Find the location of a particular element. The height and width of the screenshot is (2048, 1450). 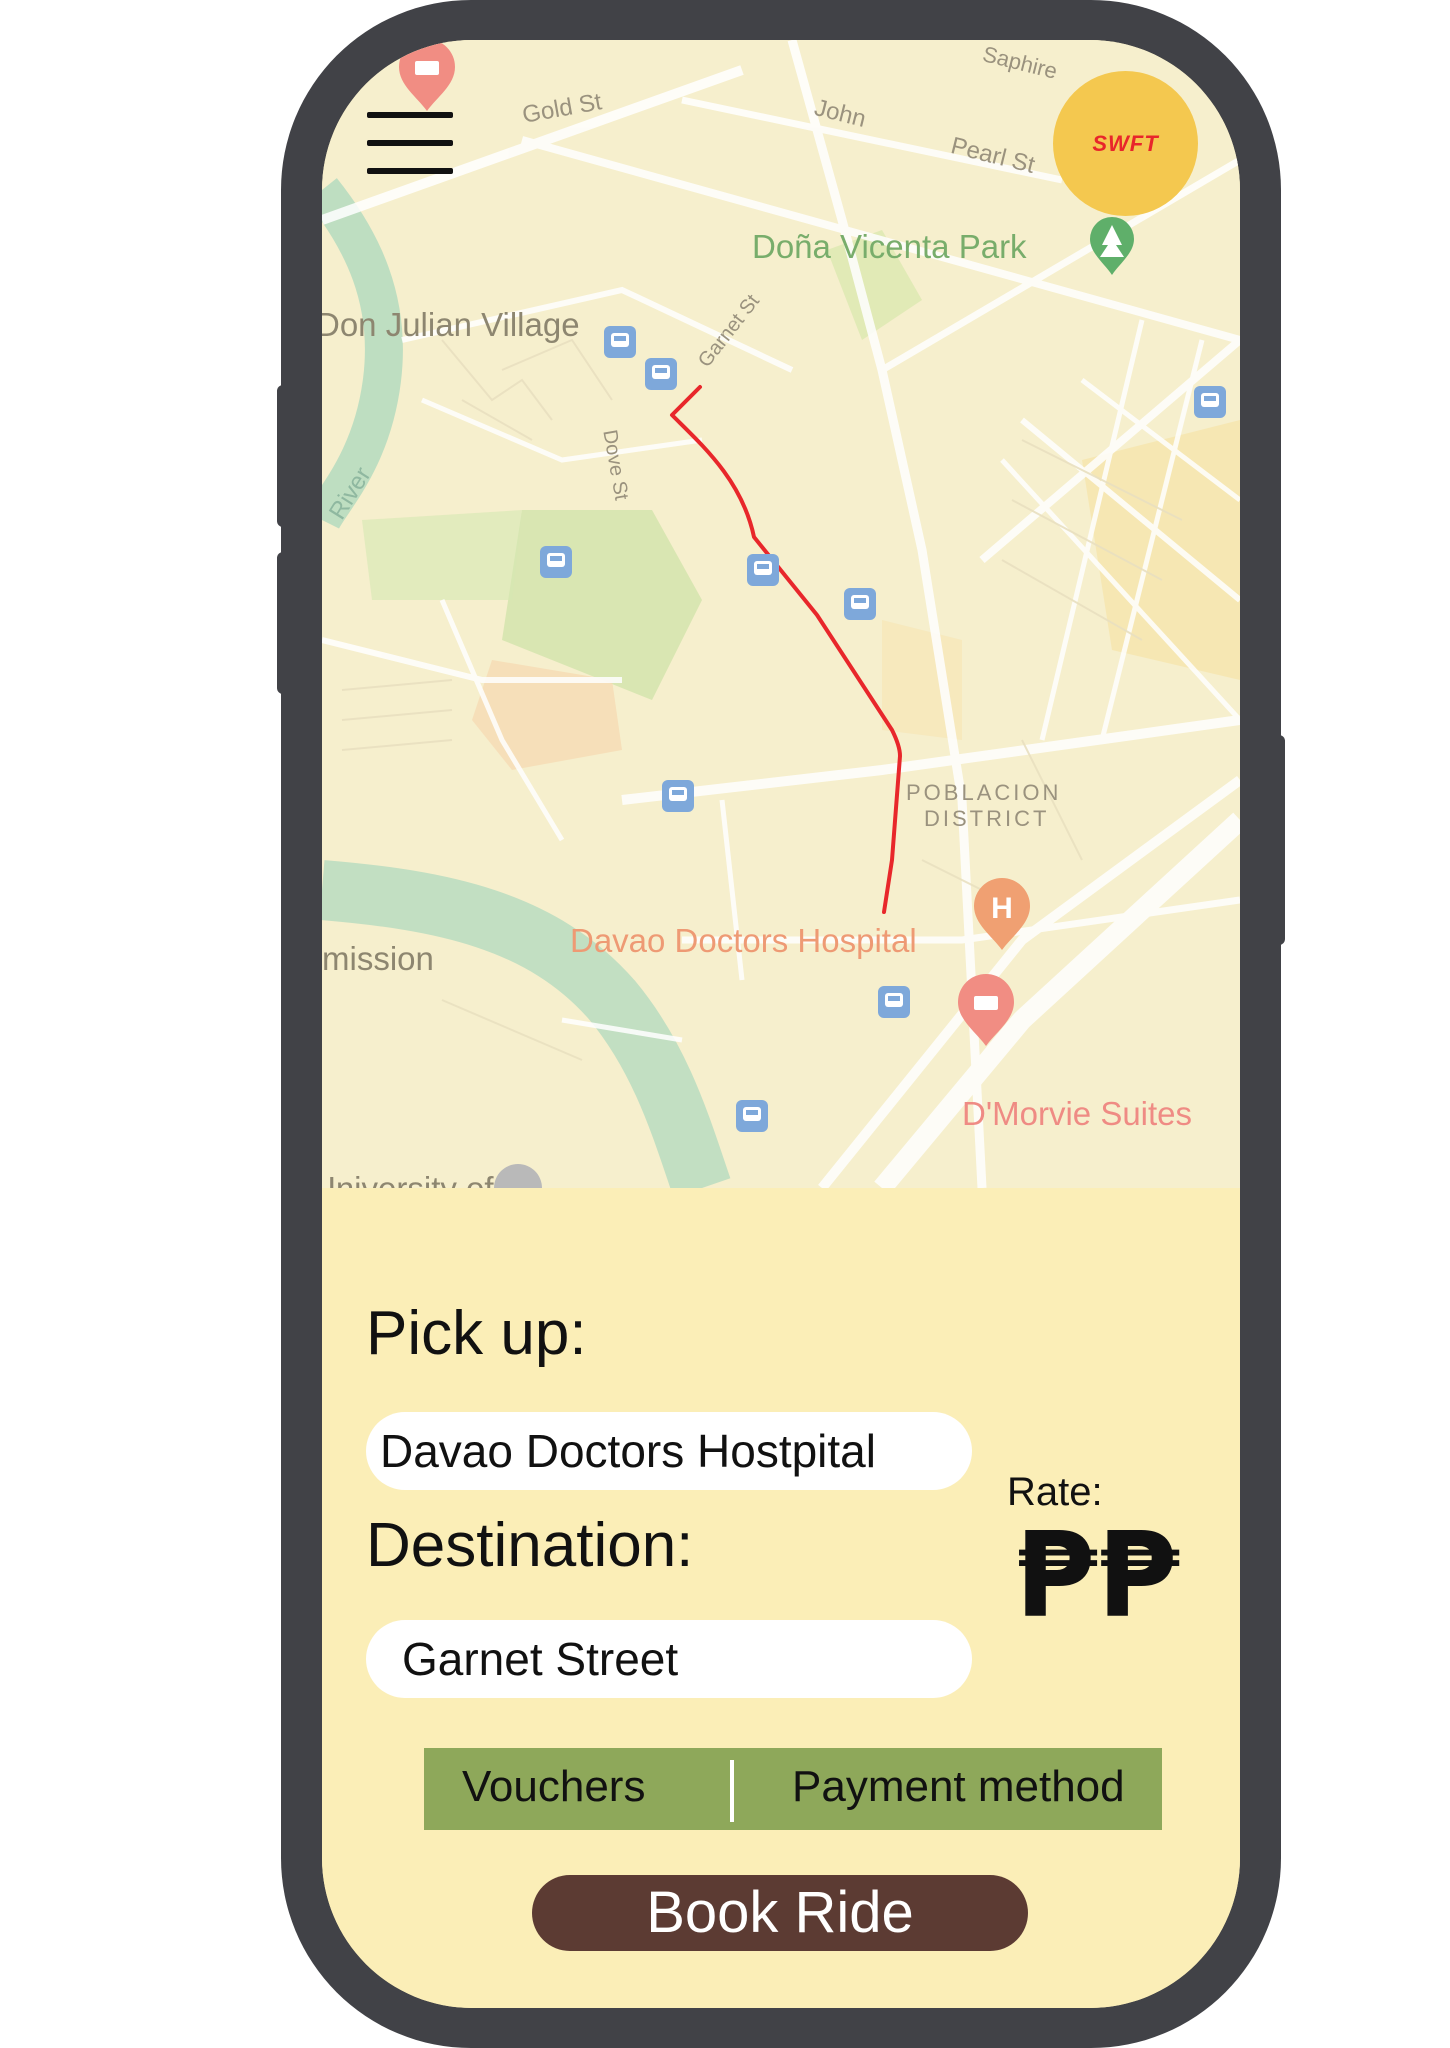

route-line is located at coordinates (786, 649).